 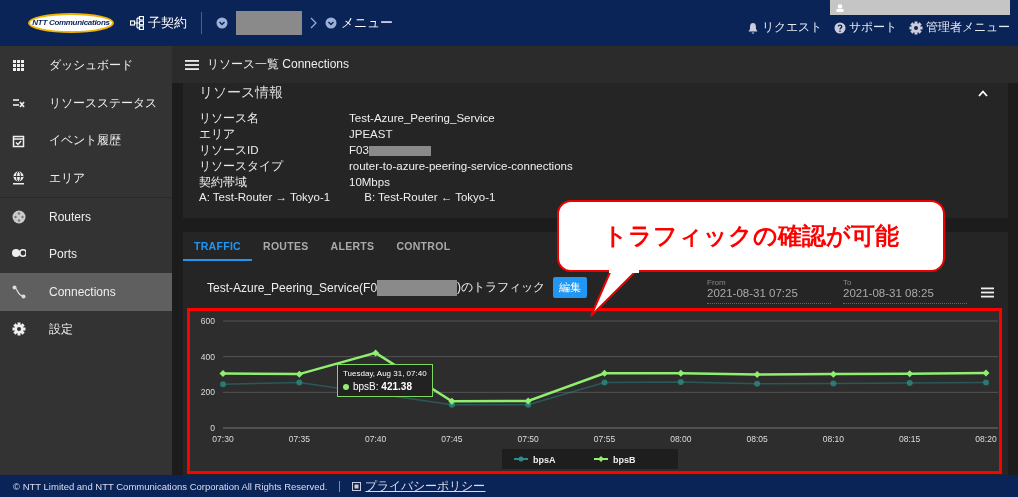 I want to click on sidebar-item: Routers, so click(x=86, y=217).